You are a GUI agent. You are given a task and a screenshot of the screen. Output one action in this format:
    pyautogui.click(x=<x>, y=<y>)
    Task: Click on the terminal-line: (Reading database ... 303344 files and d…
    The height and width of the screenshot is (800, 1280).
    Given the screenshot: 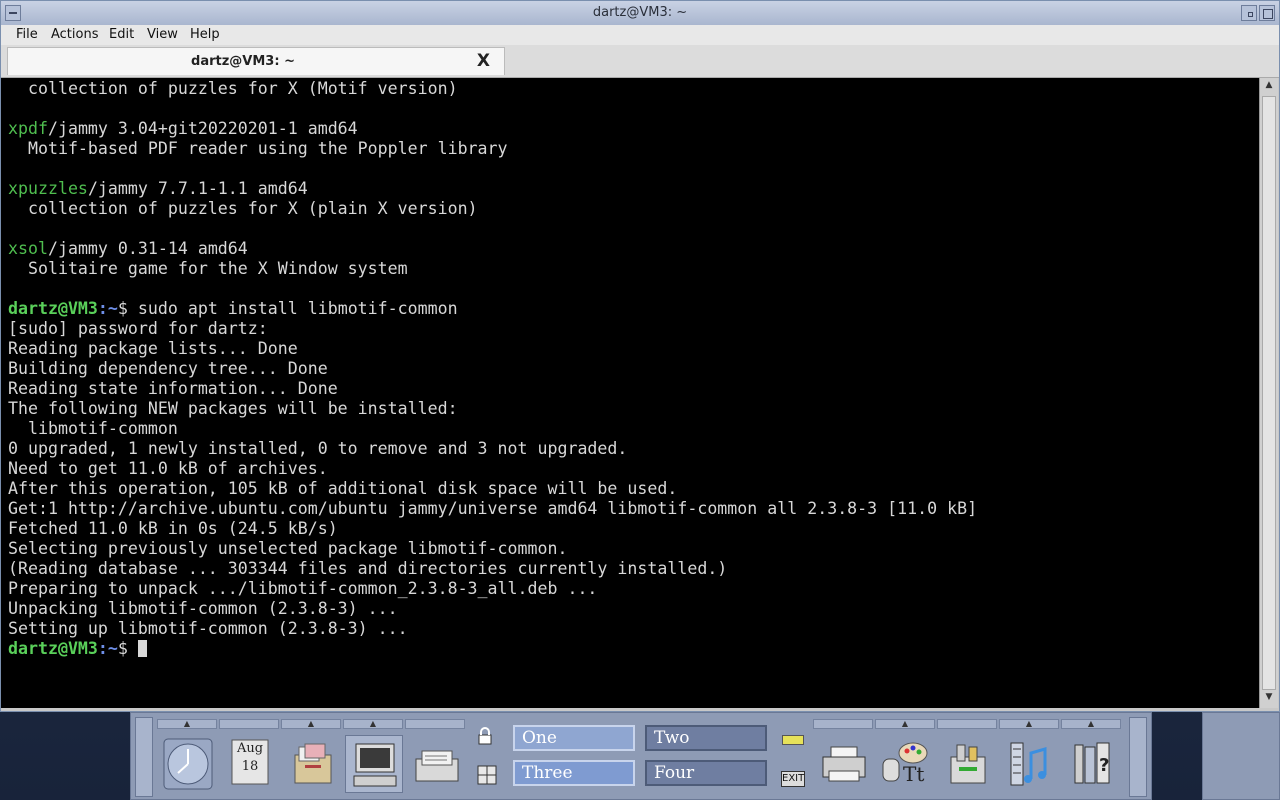 What is the action you would take?
    pyautogui.click(x=368, y=568)
    